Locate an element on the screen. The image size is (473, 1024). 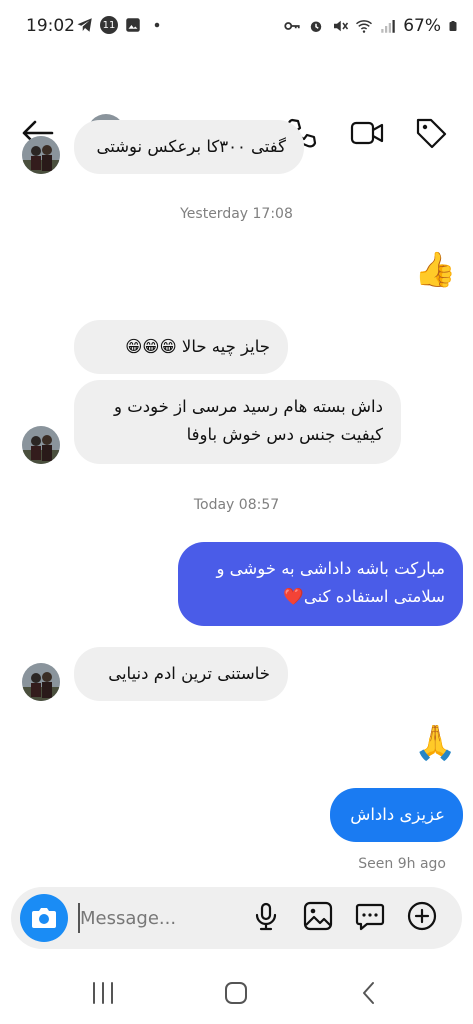
tag-icon is located at coordinates (431, 133).